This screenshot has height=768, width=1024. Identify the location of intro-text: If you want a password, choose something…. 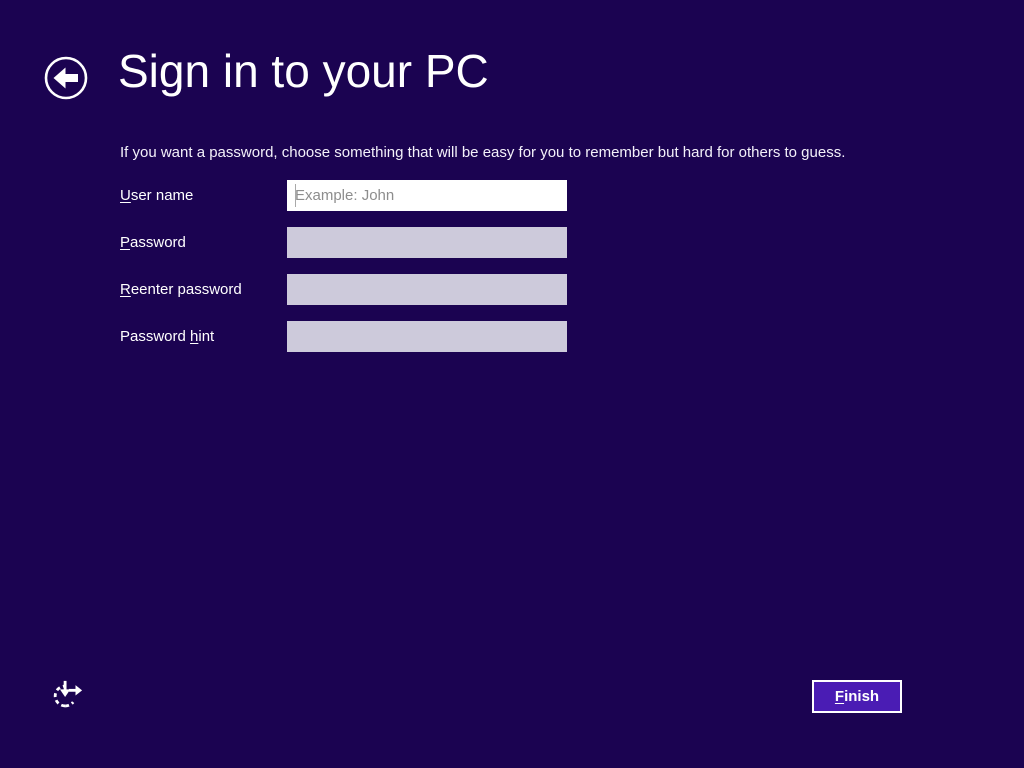
(483, 152).